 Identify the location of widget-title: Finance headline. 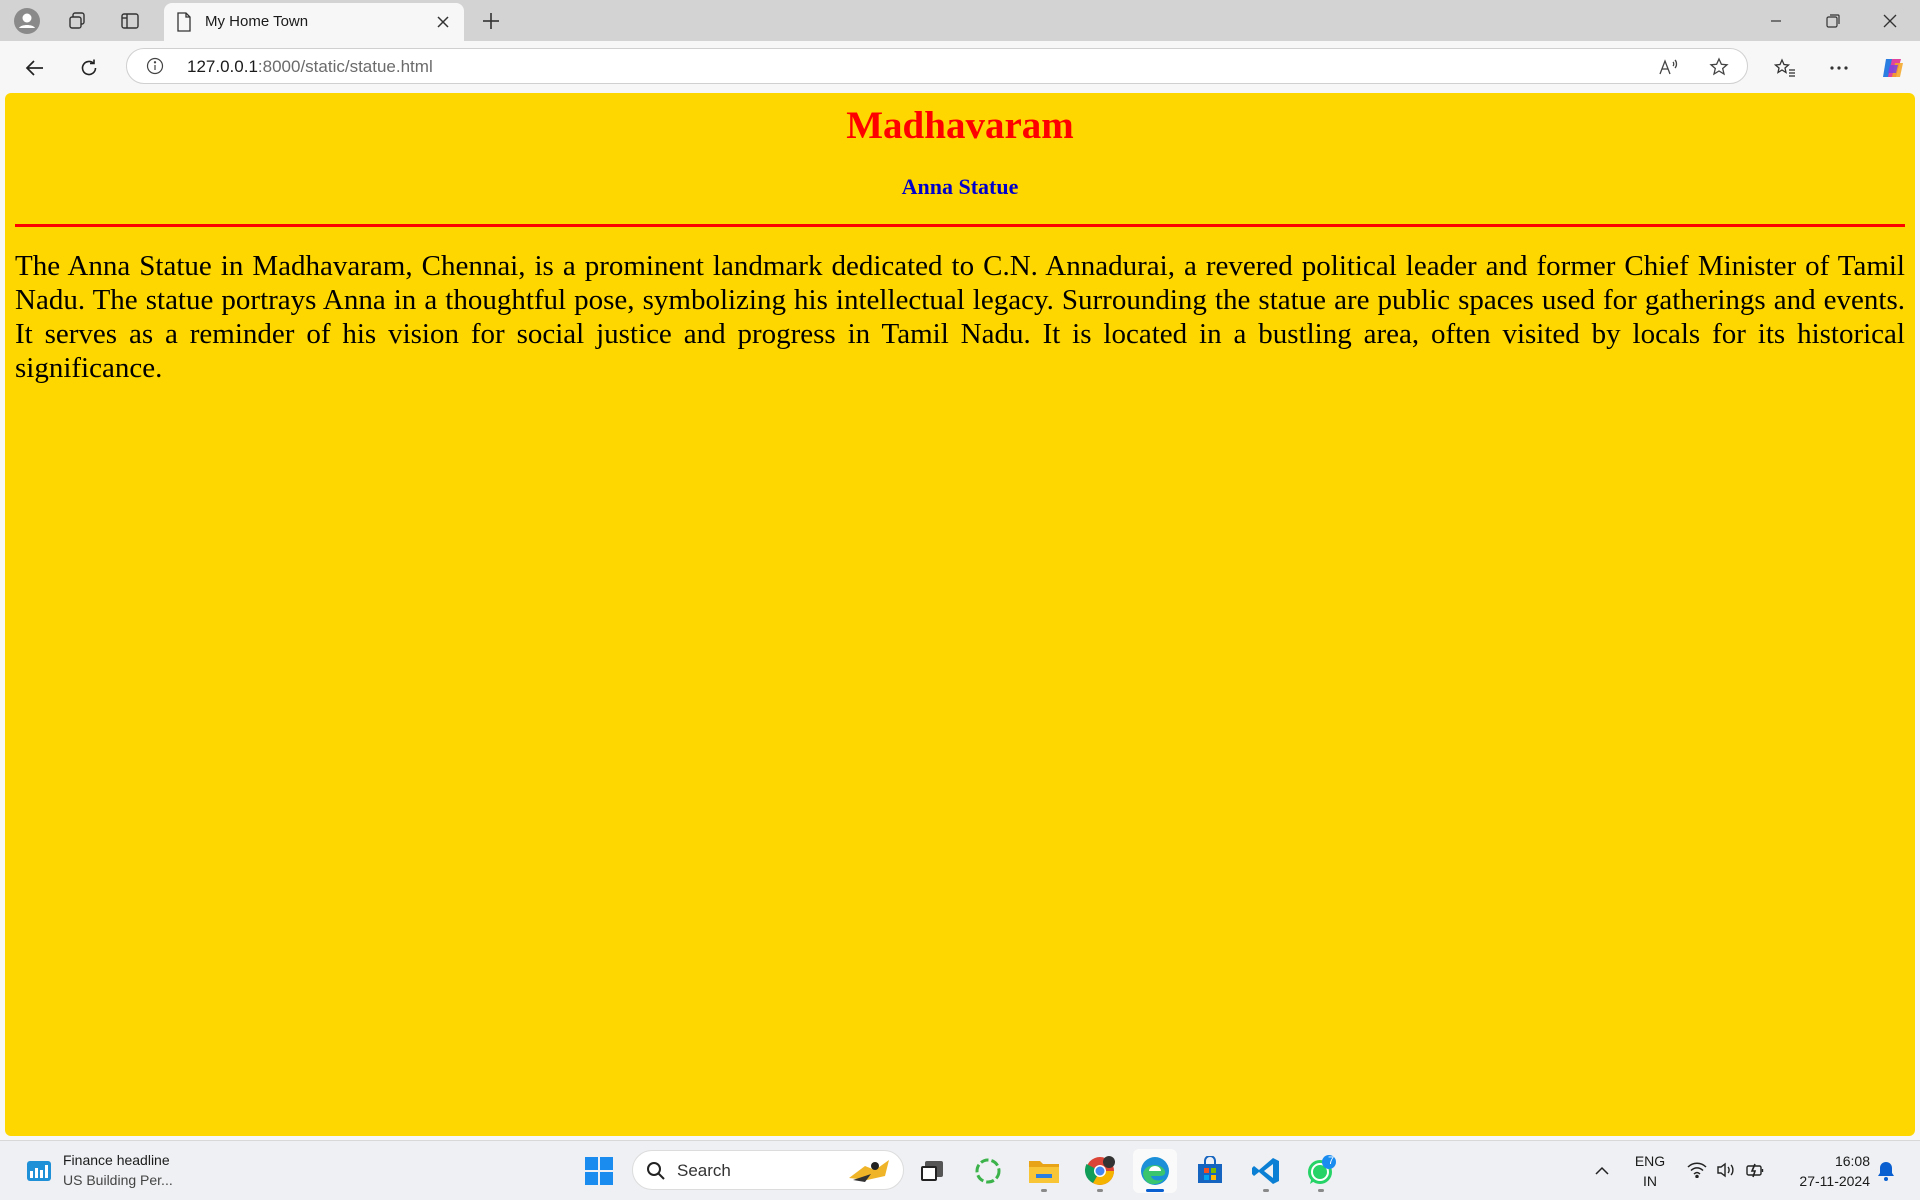
(116, 1160).